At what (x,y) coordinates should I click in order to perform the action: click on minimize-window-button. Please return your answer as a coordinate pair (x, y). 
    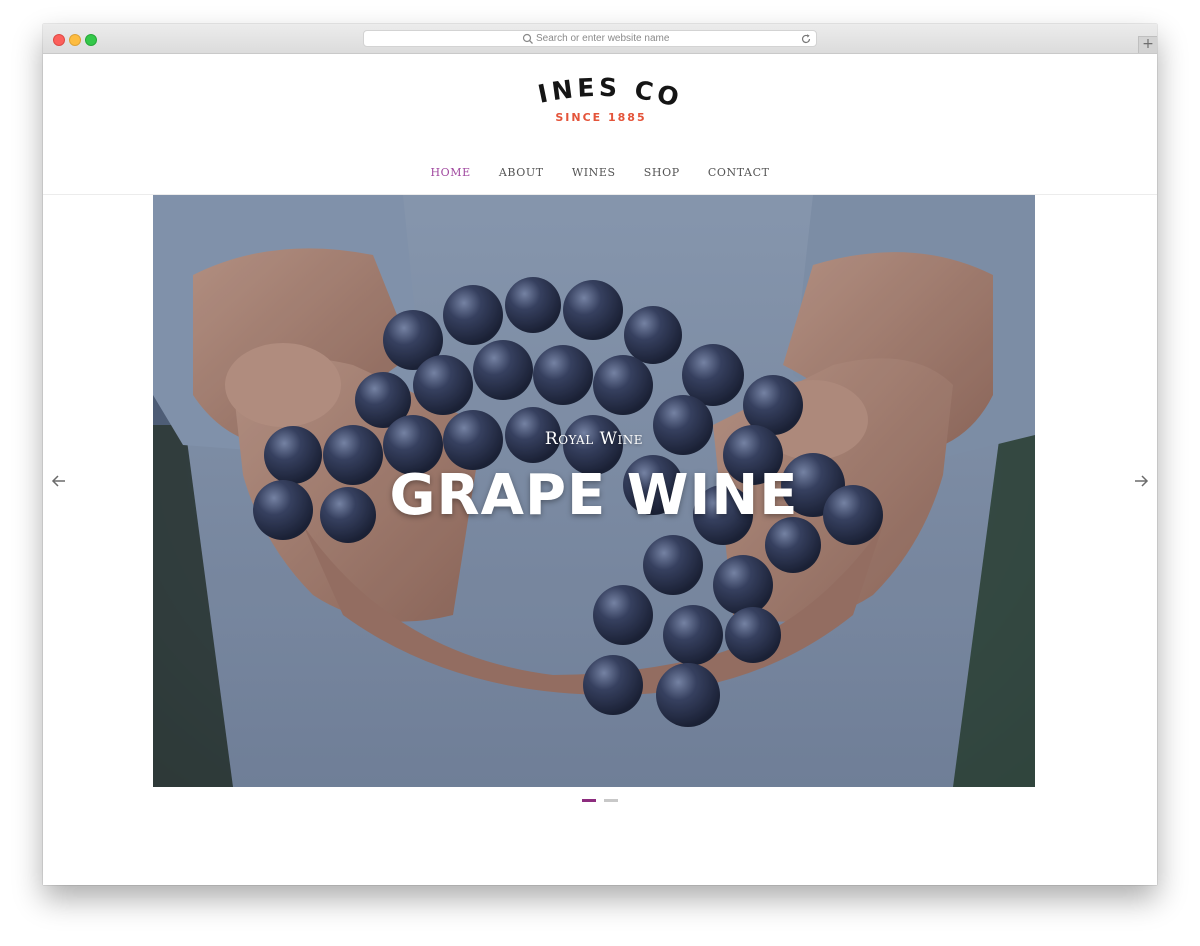
    Looking at the image, I should click on (75, 40).